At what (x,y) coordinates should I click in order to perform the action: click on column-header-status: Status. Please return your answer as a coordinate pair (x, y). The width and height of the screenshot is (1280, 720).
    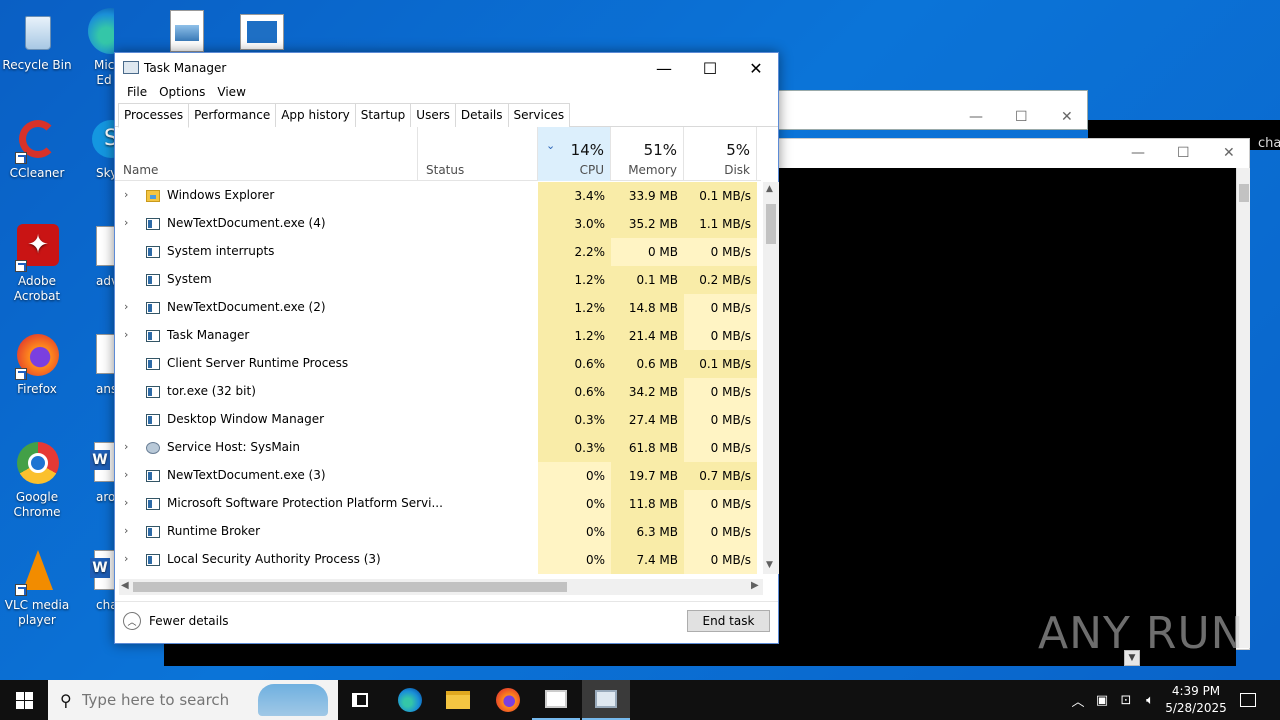
    Looking at the image, I should click on (478, 154).